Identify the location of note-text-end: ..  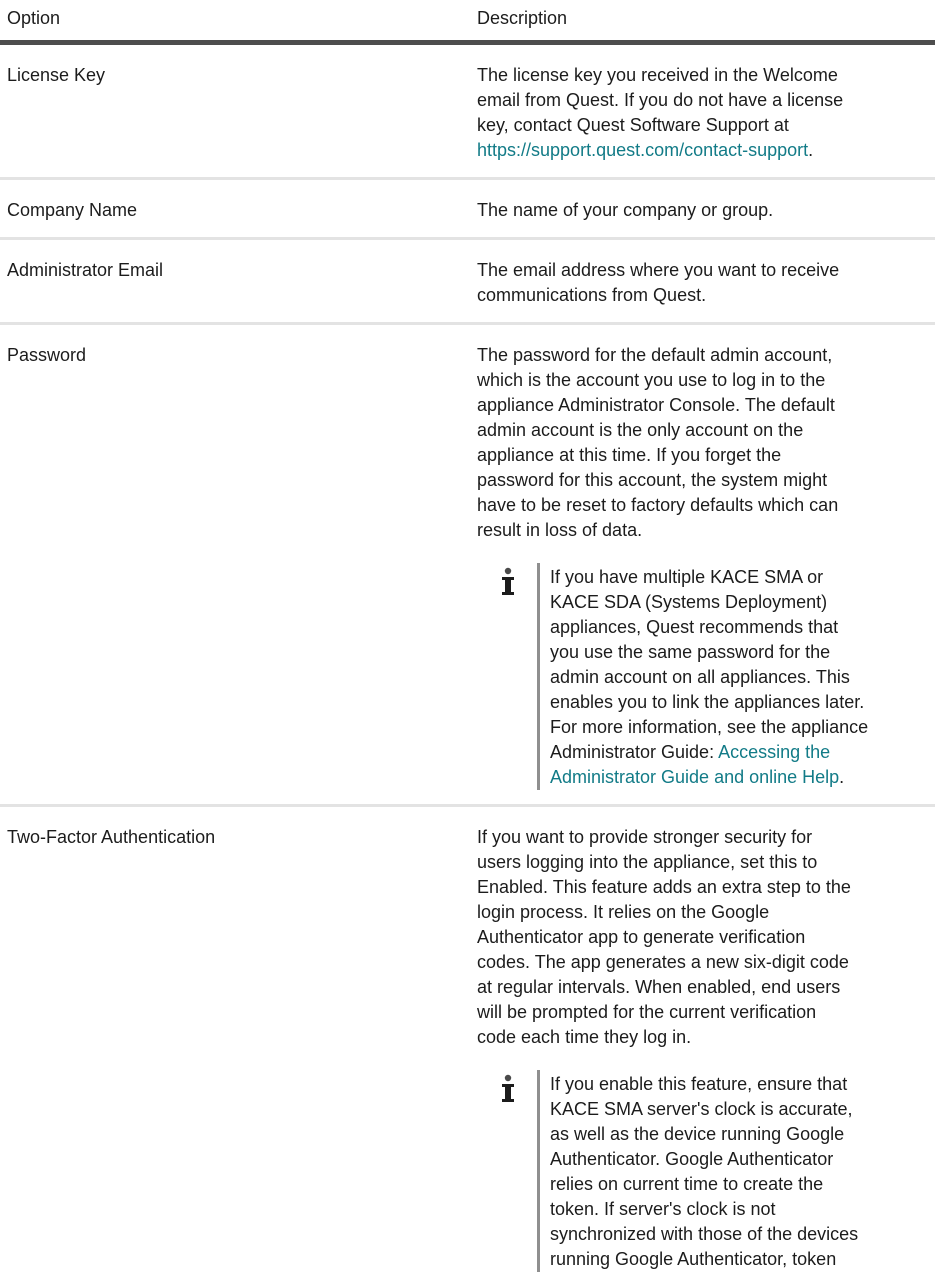
(842, 777).